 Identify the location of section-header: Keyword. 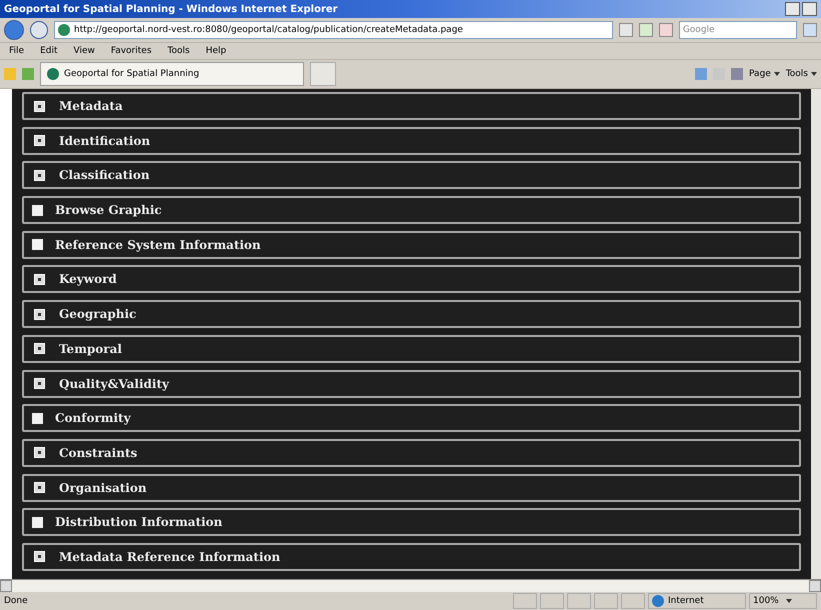
(411, 279).